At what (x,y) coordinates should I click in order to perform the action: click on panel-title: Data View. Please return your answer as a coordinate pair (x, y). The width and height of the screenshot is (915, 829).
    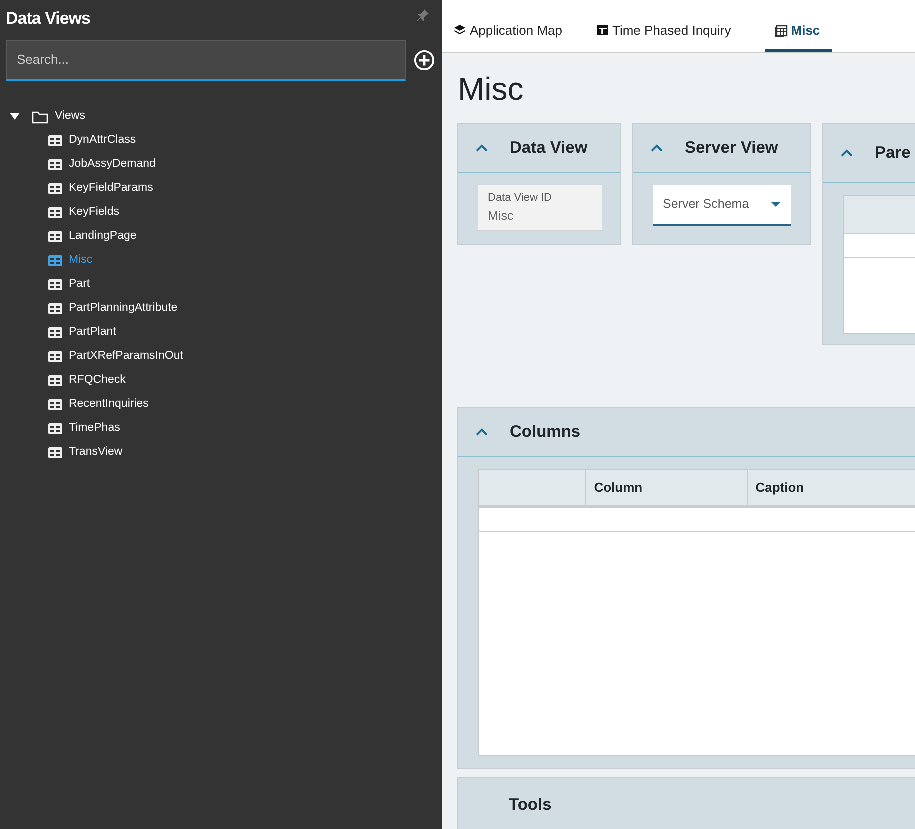
    Looking at the image, I should click on (549, 148).